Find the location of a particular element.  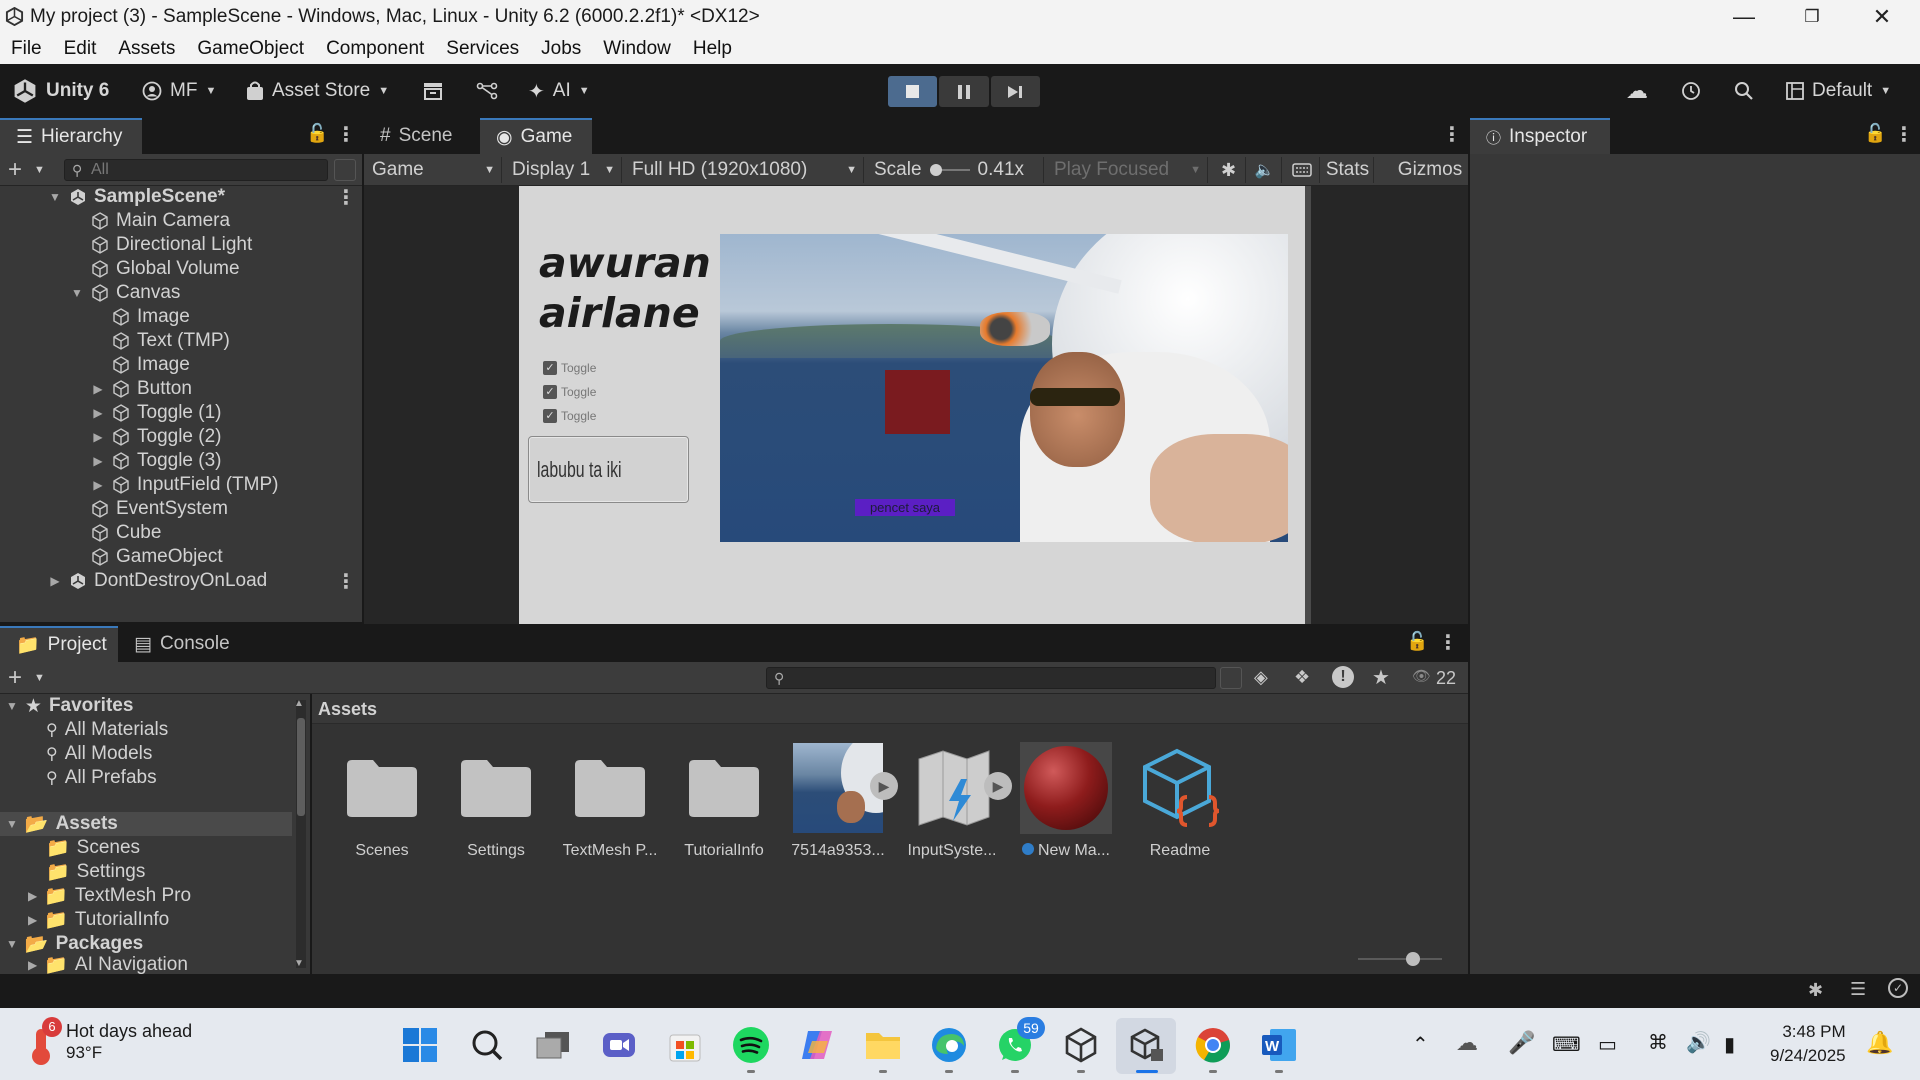

play-focus-dropdown: Play Focused ▼ is located at coordinates (1128, 170).